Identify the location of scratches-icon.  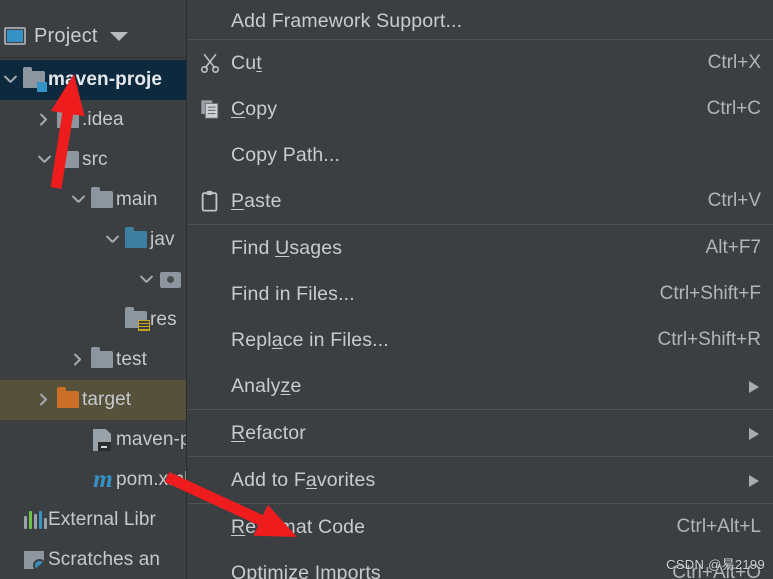
(35, 559).